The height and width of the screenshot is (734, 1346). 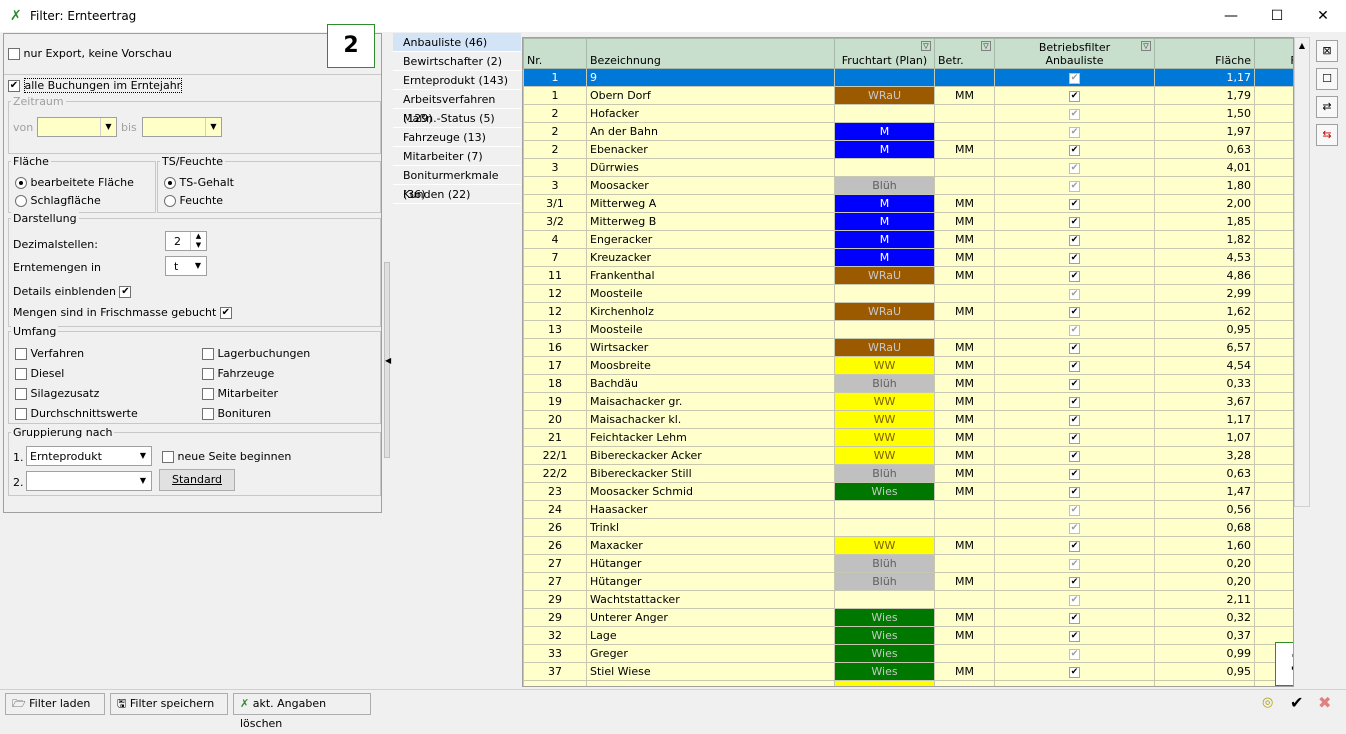 What do you see at coordinates (908, 581) in the screenshot?
I see `table-row: 27 Hütanger Blüh MM ✔ 0,20` at bounding box center [908, 581].